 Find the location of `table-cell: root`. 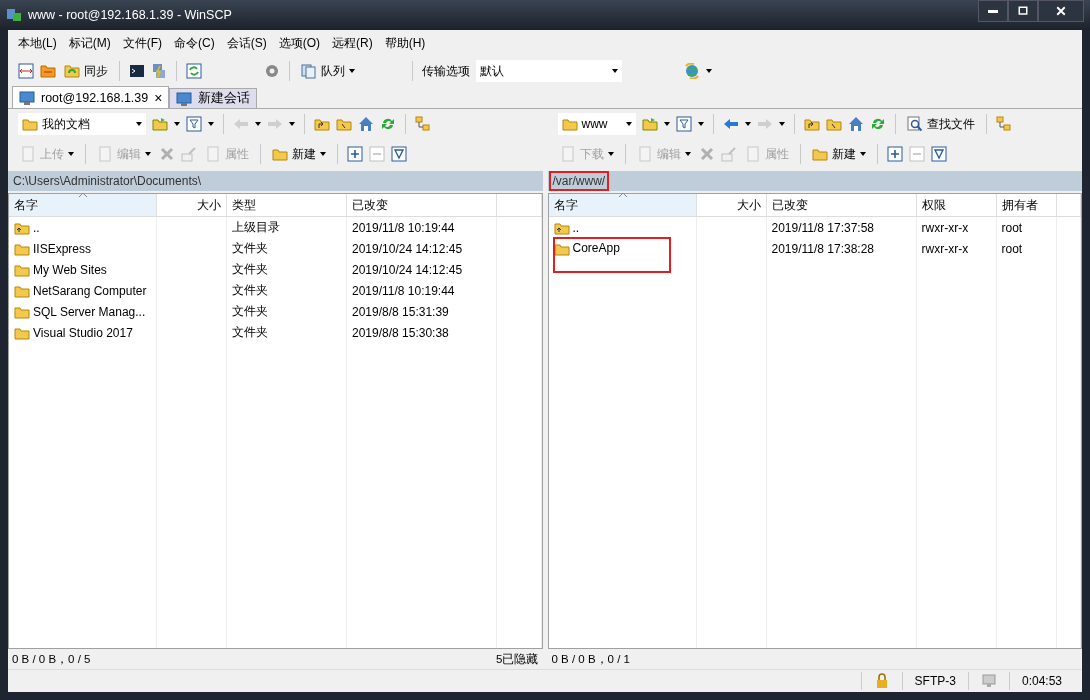

table-cell: root is located at coordinates (1026, 248).